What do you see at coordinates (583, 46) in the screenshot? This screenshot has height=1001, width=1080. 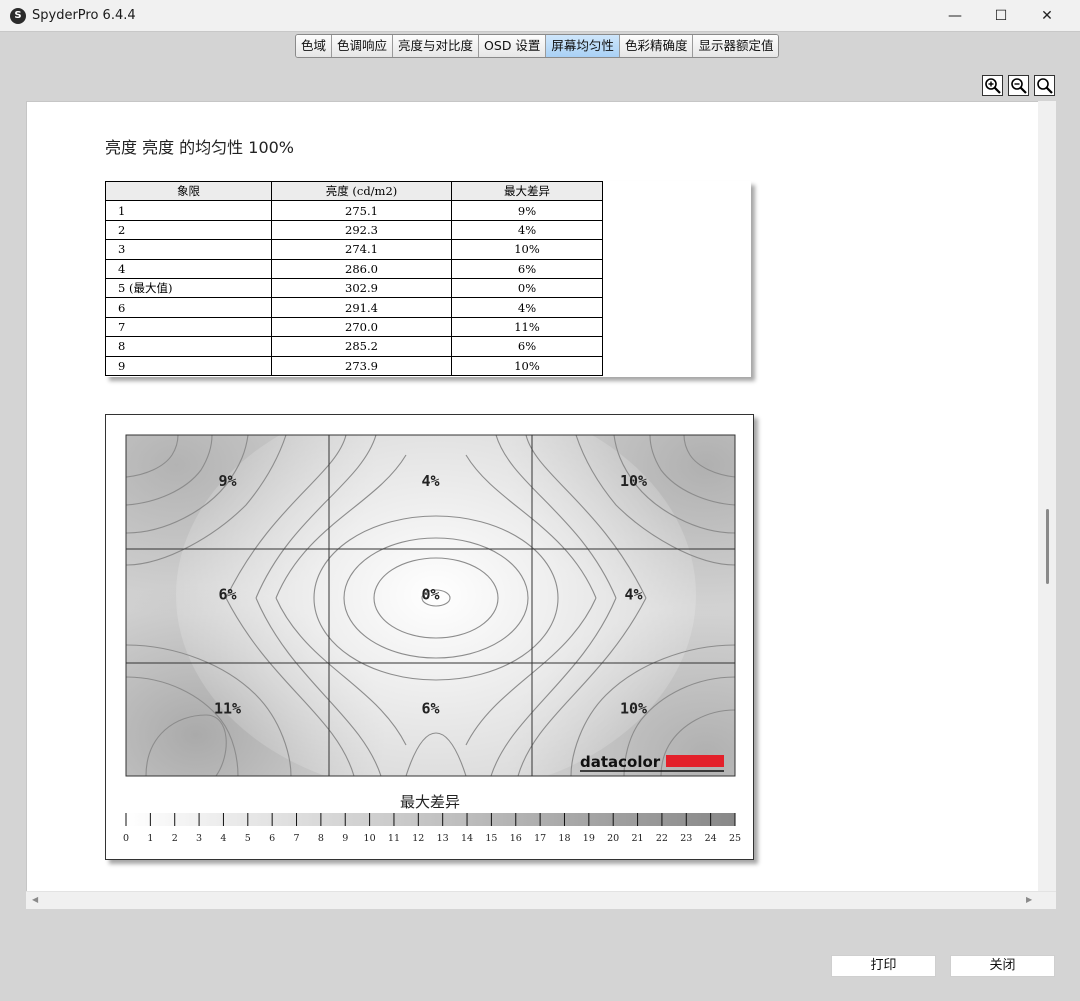 I see `tab-screen-uniformity: 屏幕均匀性` at bounding box center [583, 46].